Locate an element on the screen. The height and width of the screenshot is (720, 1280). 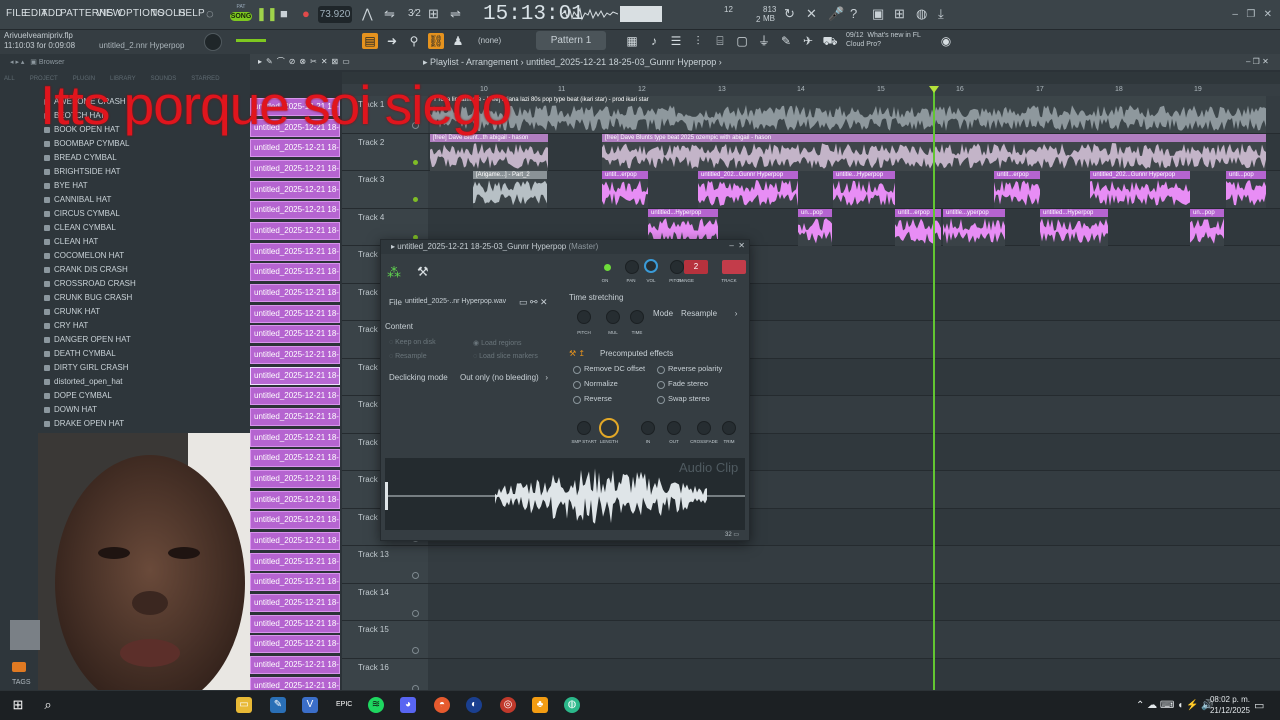
browser-item: CIRCUS CYMBAL is located at coordinates (142, 214).